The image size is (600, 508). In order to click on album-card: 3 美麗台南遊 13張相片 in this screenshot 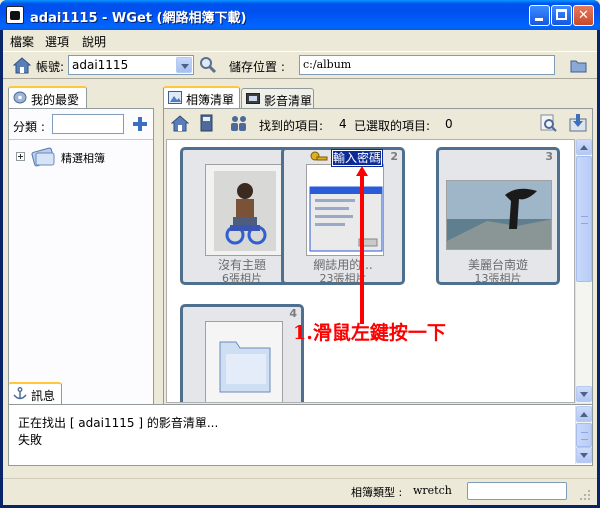, I will do `click(498, 216)`.